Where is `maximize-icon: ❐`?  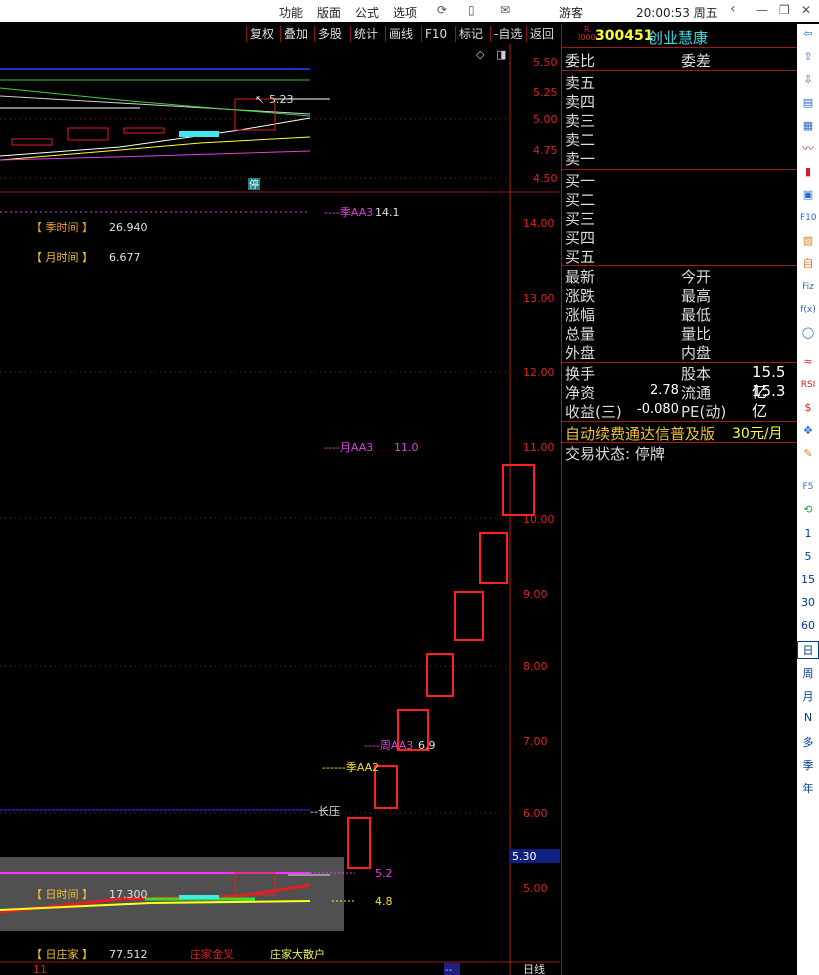
maximize-icon: ❐ is located at coordinates (784, 10).